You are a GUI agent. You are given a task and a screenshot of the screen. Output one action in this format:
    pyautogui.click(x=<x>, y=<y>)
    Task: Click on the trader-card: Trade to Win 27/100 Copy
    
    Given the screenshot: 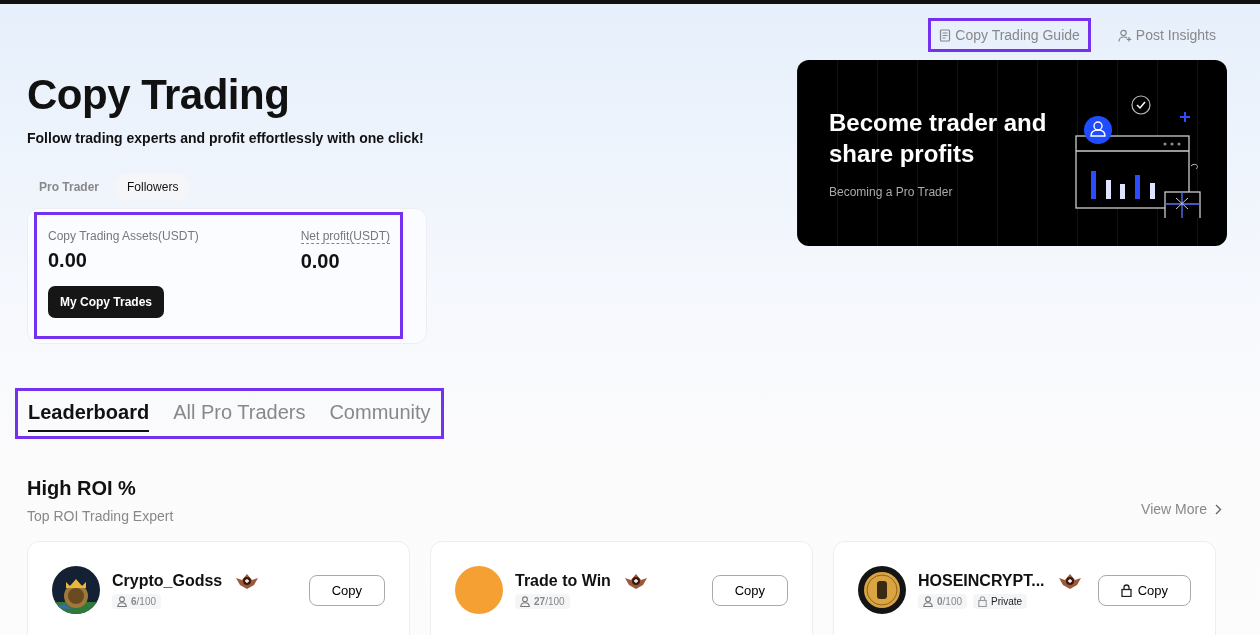 What is the action you would take?
    pyautogui.click(x=621, y=588)
    